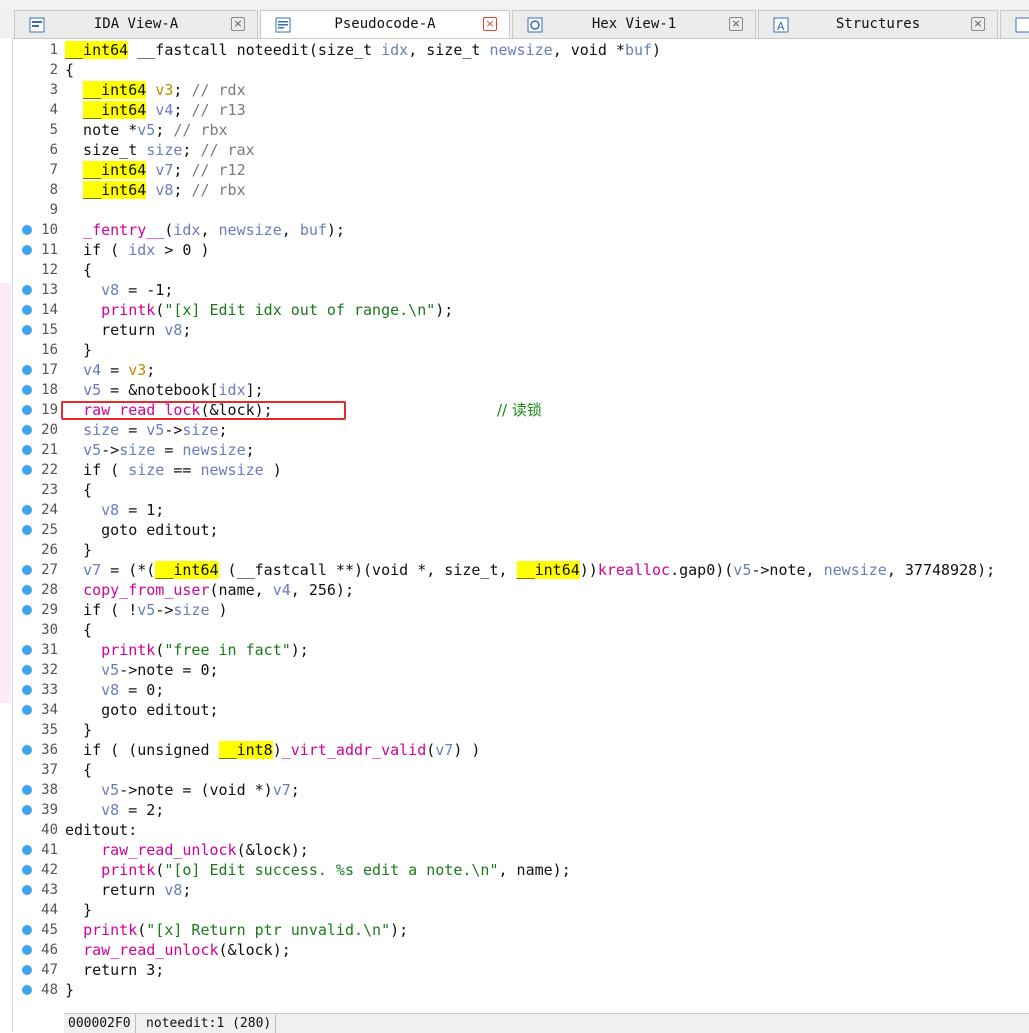 The image size is (1029, 1033). What do you see at coordinates (146, 610) in the screenshot?
I see `code-text: if ( !v5->size )` at bounding box center [146, 610].